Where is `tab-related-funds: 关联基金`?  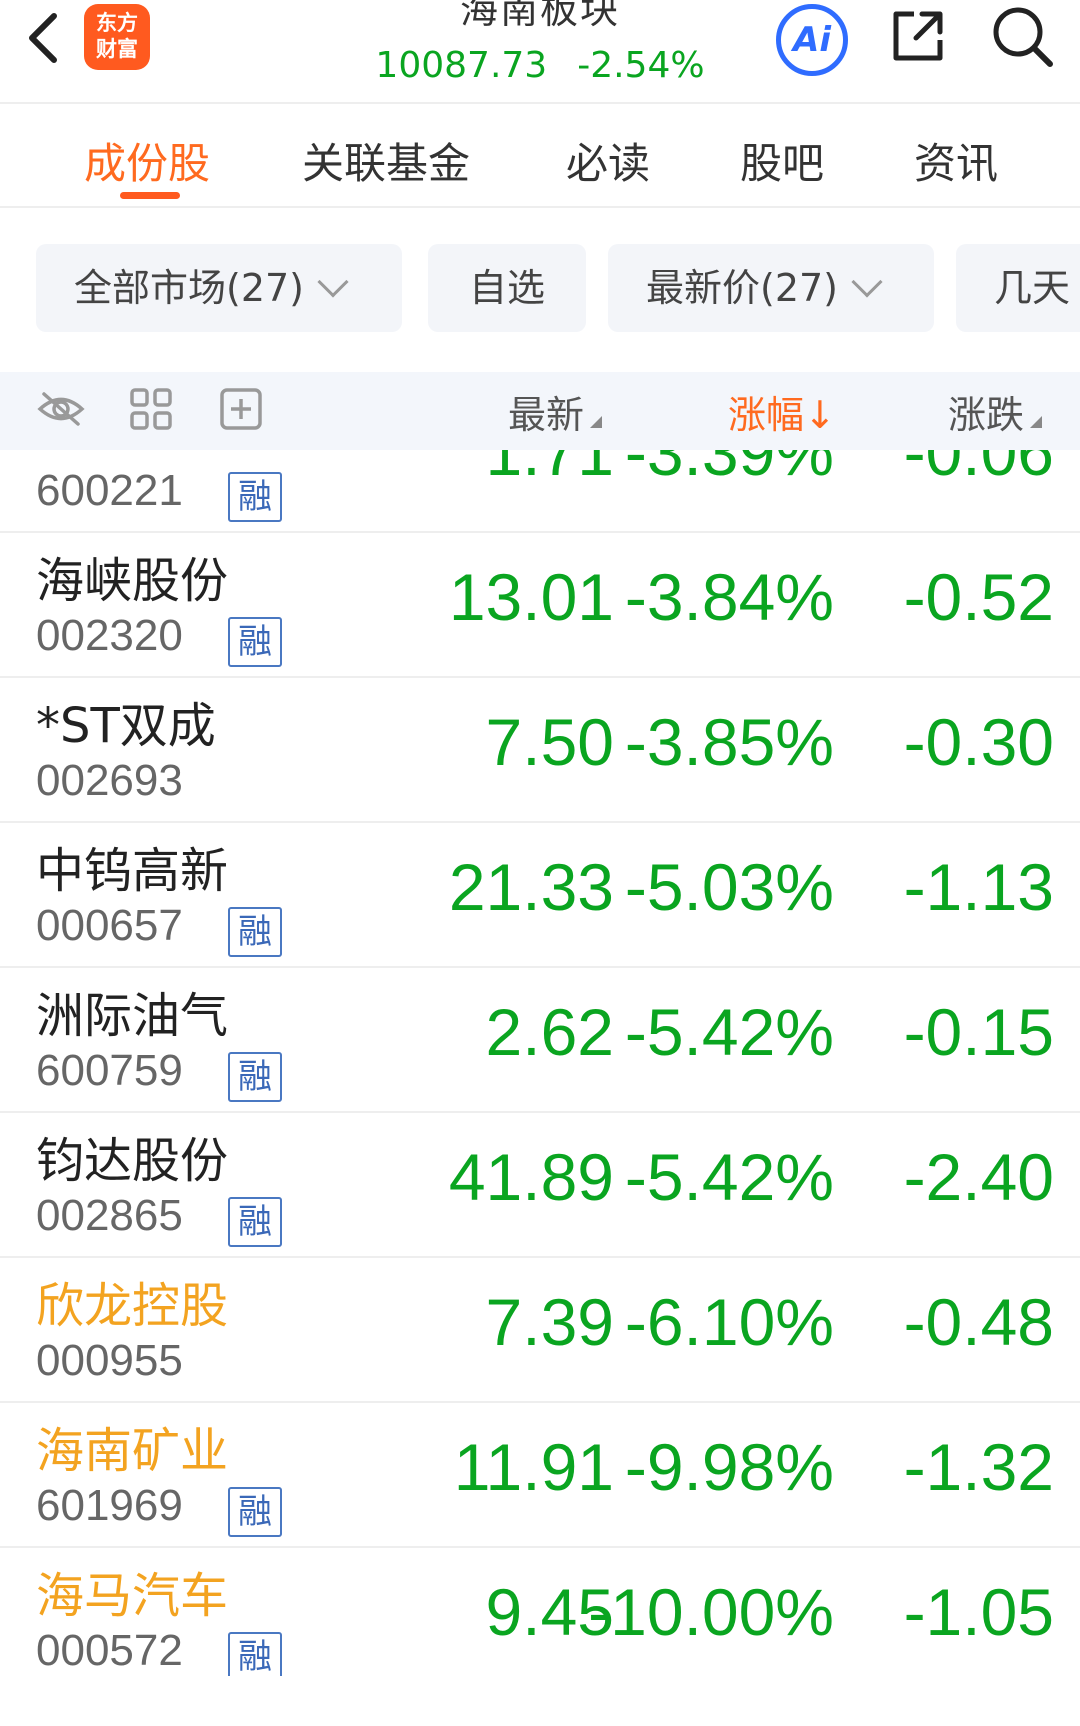
tab-related-funds: 关联基金 is located at coordinates (386, 160).